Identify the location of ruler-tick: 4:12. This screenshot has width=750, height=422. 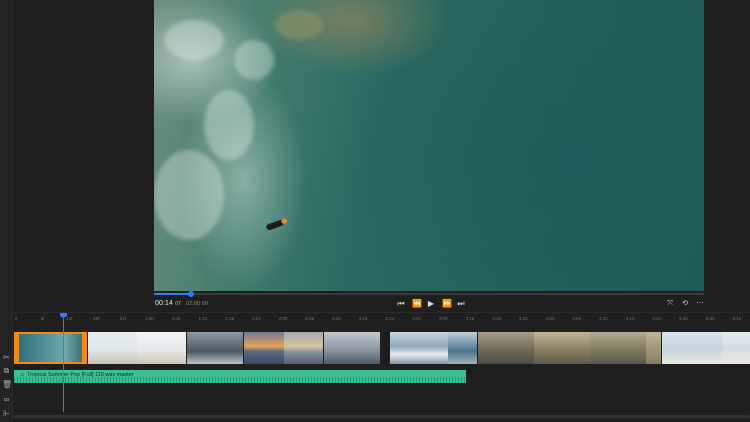
(603, 318).